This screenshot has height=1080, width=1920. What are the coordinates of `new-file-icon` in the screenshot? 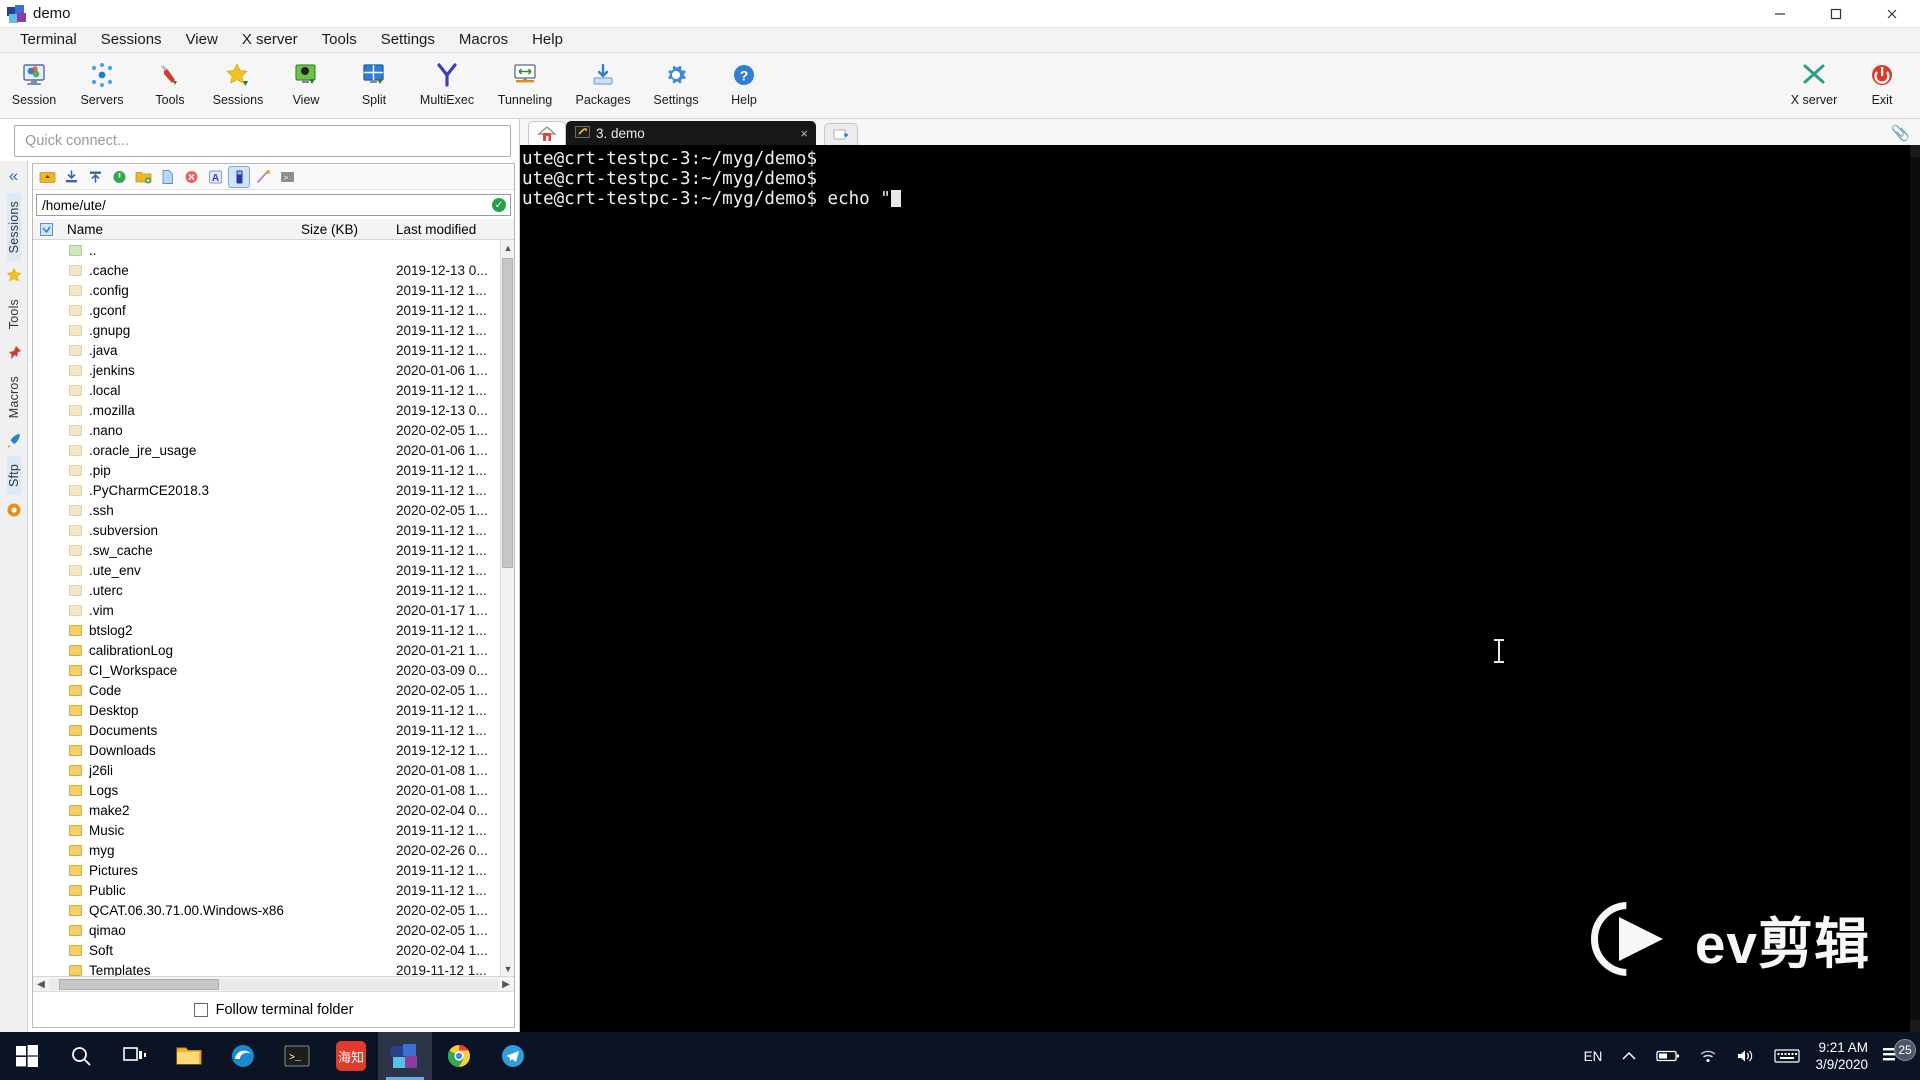 It's located at (167, 177).